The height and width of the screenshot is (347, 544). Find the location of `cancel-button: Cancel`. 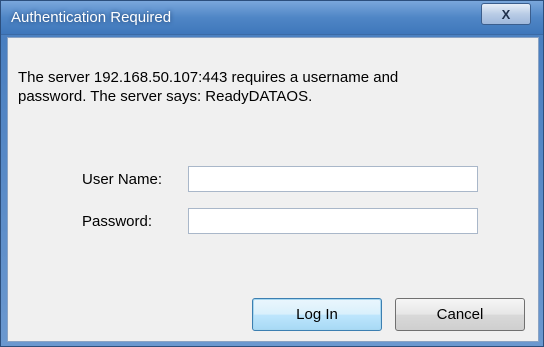

cancel-button: Cancel is located at coordinates (460, 314).